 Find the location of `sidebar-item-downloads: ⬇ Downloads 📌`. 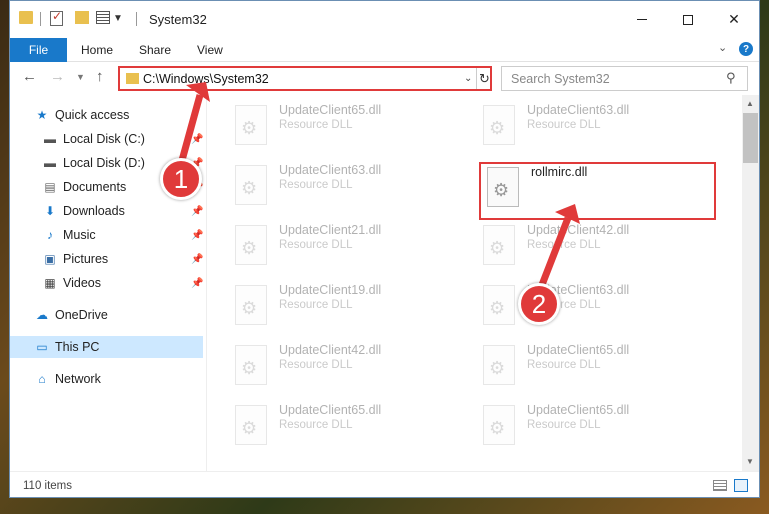

sidebar-item-downloads: ⬇ Downloads 📌 is located at coordinates (106, 211).